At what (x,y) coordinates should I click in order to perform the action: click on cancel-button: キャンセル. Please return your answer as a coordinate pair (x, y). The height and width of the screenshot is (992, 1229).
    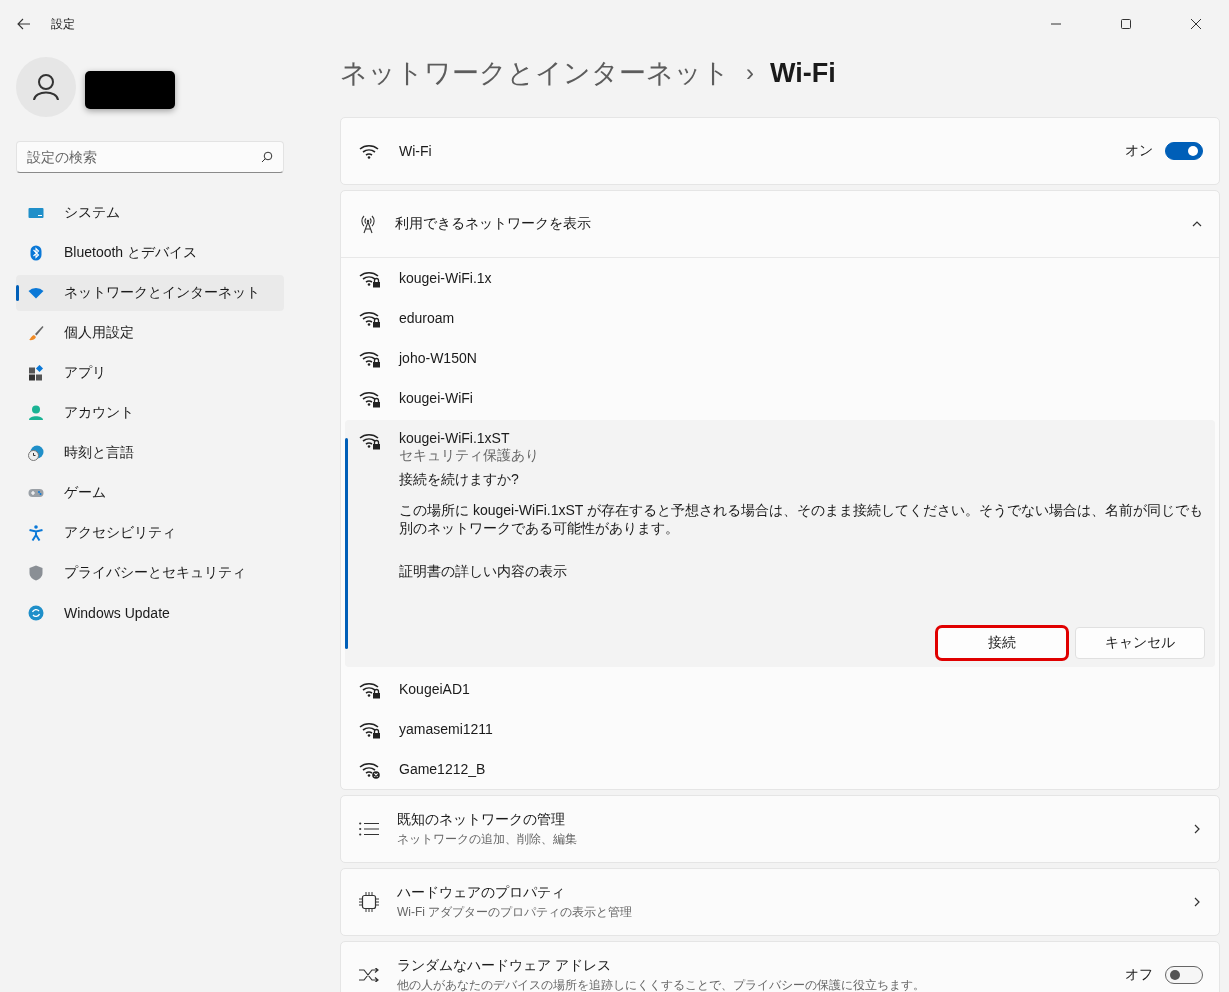
    Looking at the image, I should click on (1140, 643).